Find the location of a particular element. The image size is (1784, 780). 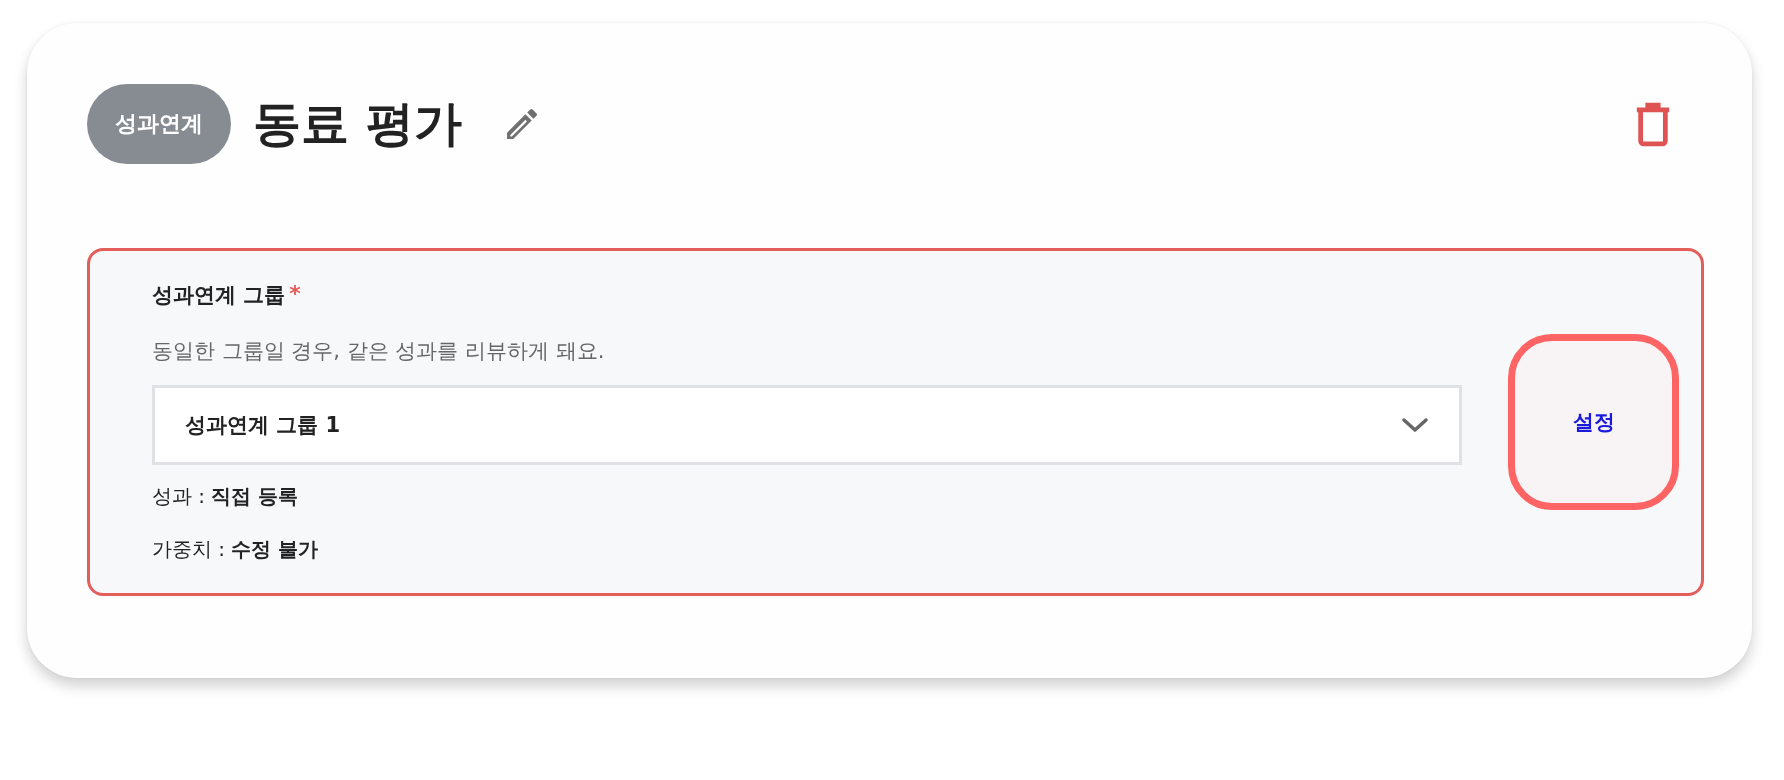

set-button: 설정 is located at coordinates (1593, 422).